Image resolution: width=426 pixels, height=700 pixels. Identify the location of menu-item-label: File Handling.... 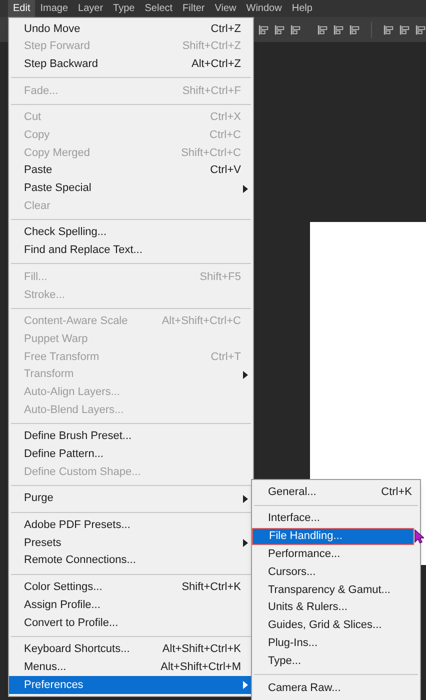
(306, 536).